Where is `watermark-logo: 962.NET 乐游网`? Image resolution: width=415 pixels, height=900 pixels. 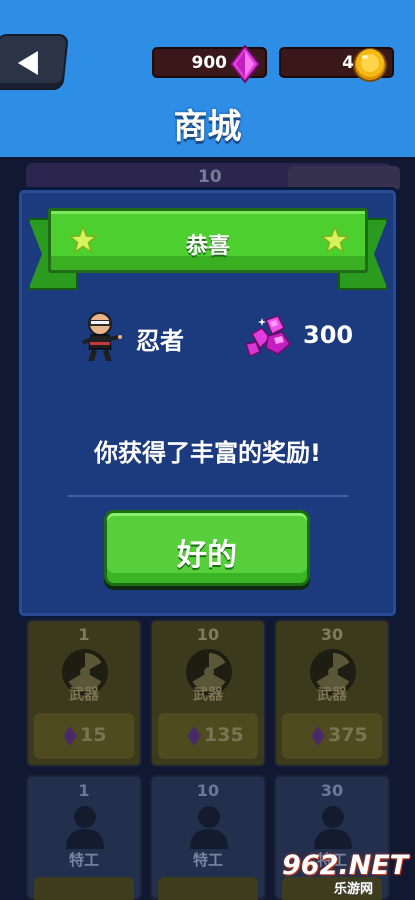
watermark-logo: 962.NET 乐游网 is located at coordinates (344, 872).